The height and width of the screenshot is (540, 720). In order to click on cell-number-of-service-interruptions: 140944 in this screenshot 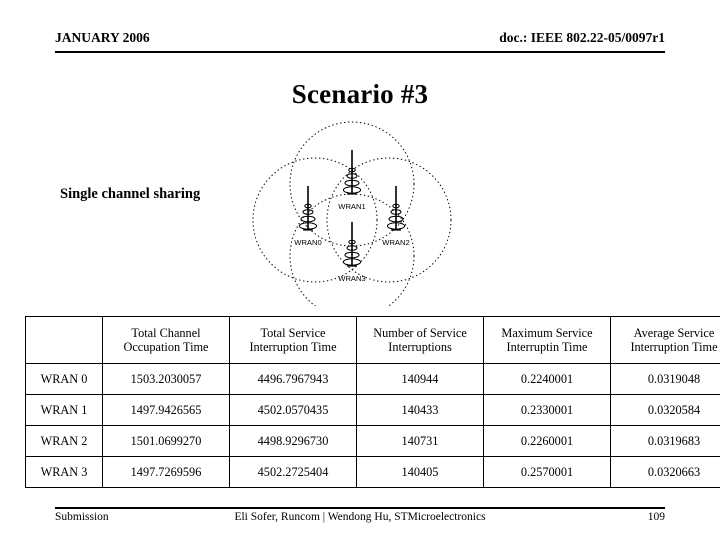, I will do `click(420, 379)`.